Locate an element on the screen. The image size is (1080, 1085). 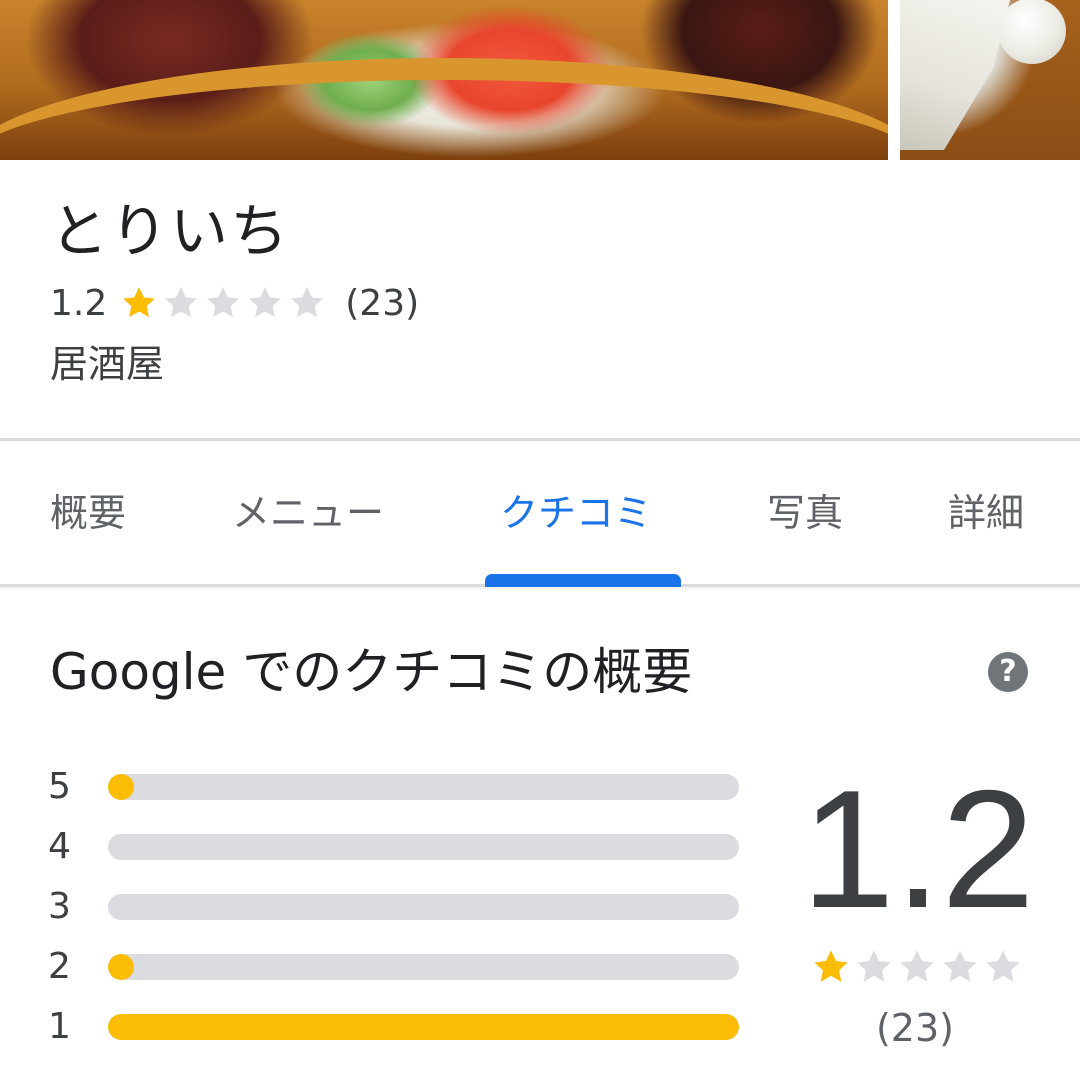
rating-bar-label: 2 is located at coordinates (59, 966).